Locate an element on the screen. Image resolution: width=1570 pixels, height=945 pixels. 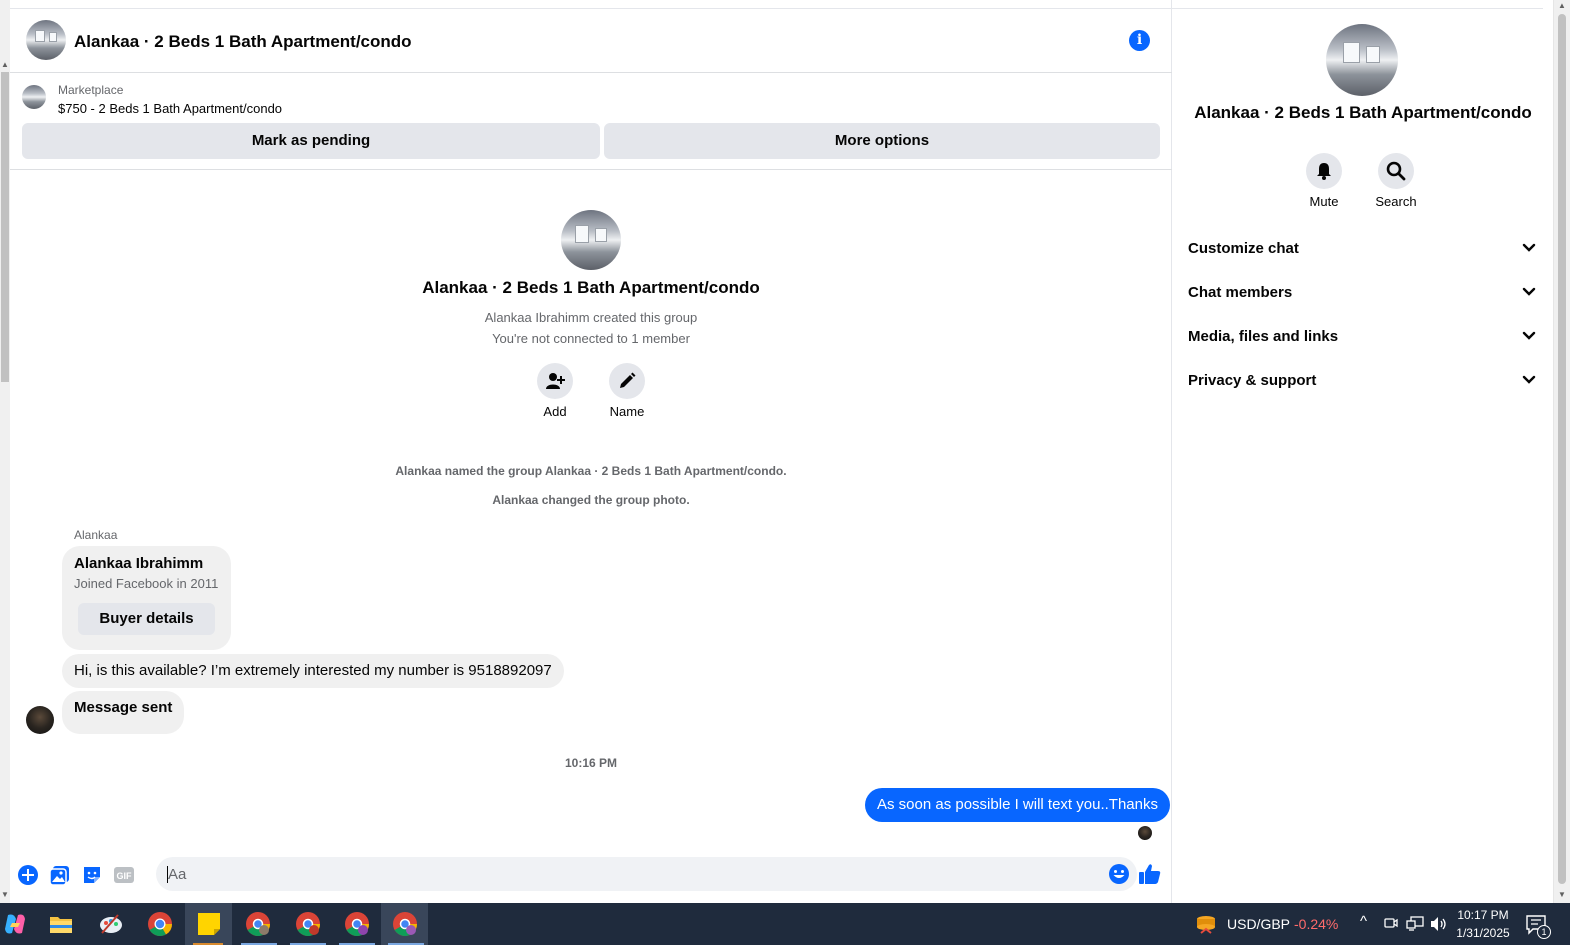
group-created-text: Alankaa Ibrahimm created this group is located at coordinates (591, 317).